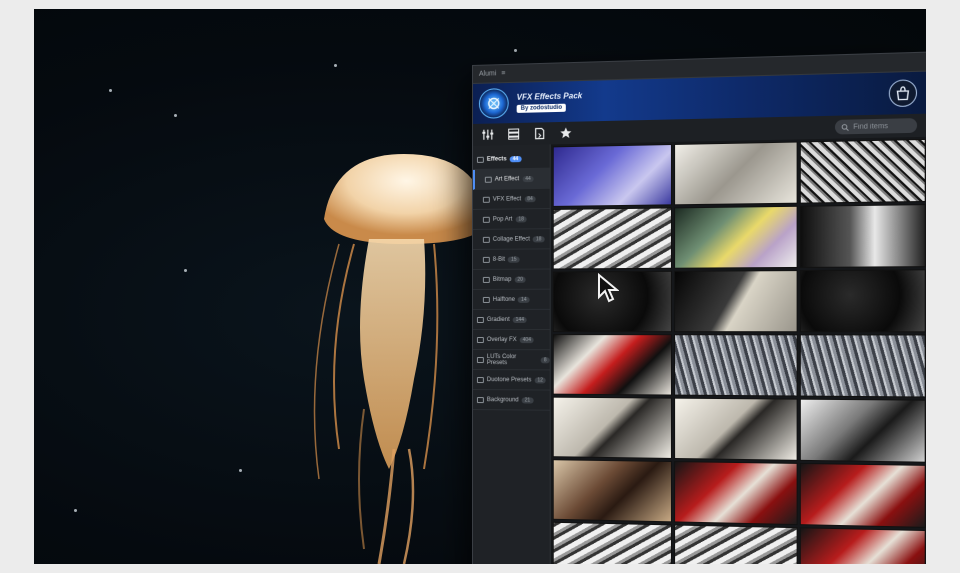  I want to click on category-item: Pop Art 18, so click(511, 219).